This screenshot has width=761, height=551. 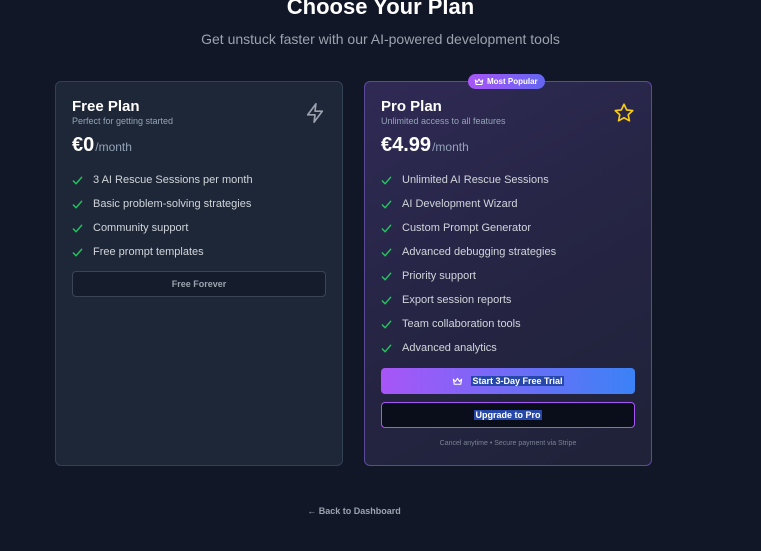 What do you see at coordinates (173, 180) in the screenshot?
I see `feature-label: 3 AI Rescue Sessions per month` at bounding box center [173, 180].